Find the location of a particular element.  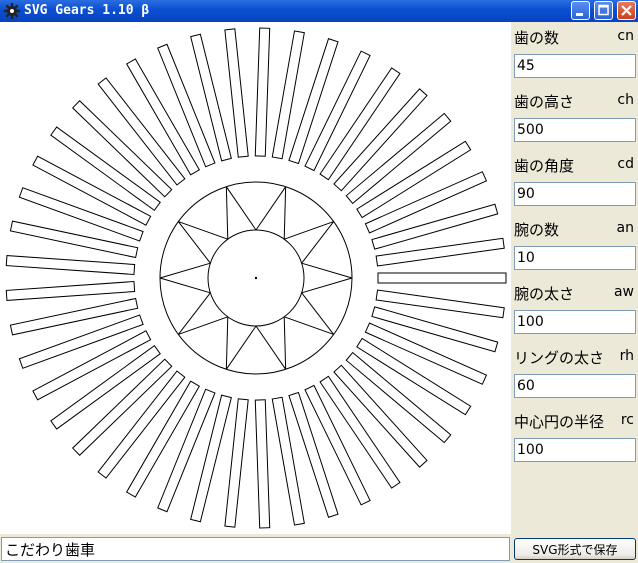

param-label-rc: 中心円の半径 is located at coordinates (559, 422).